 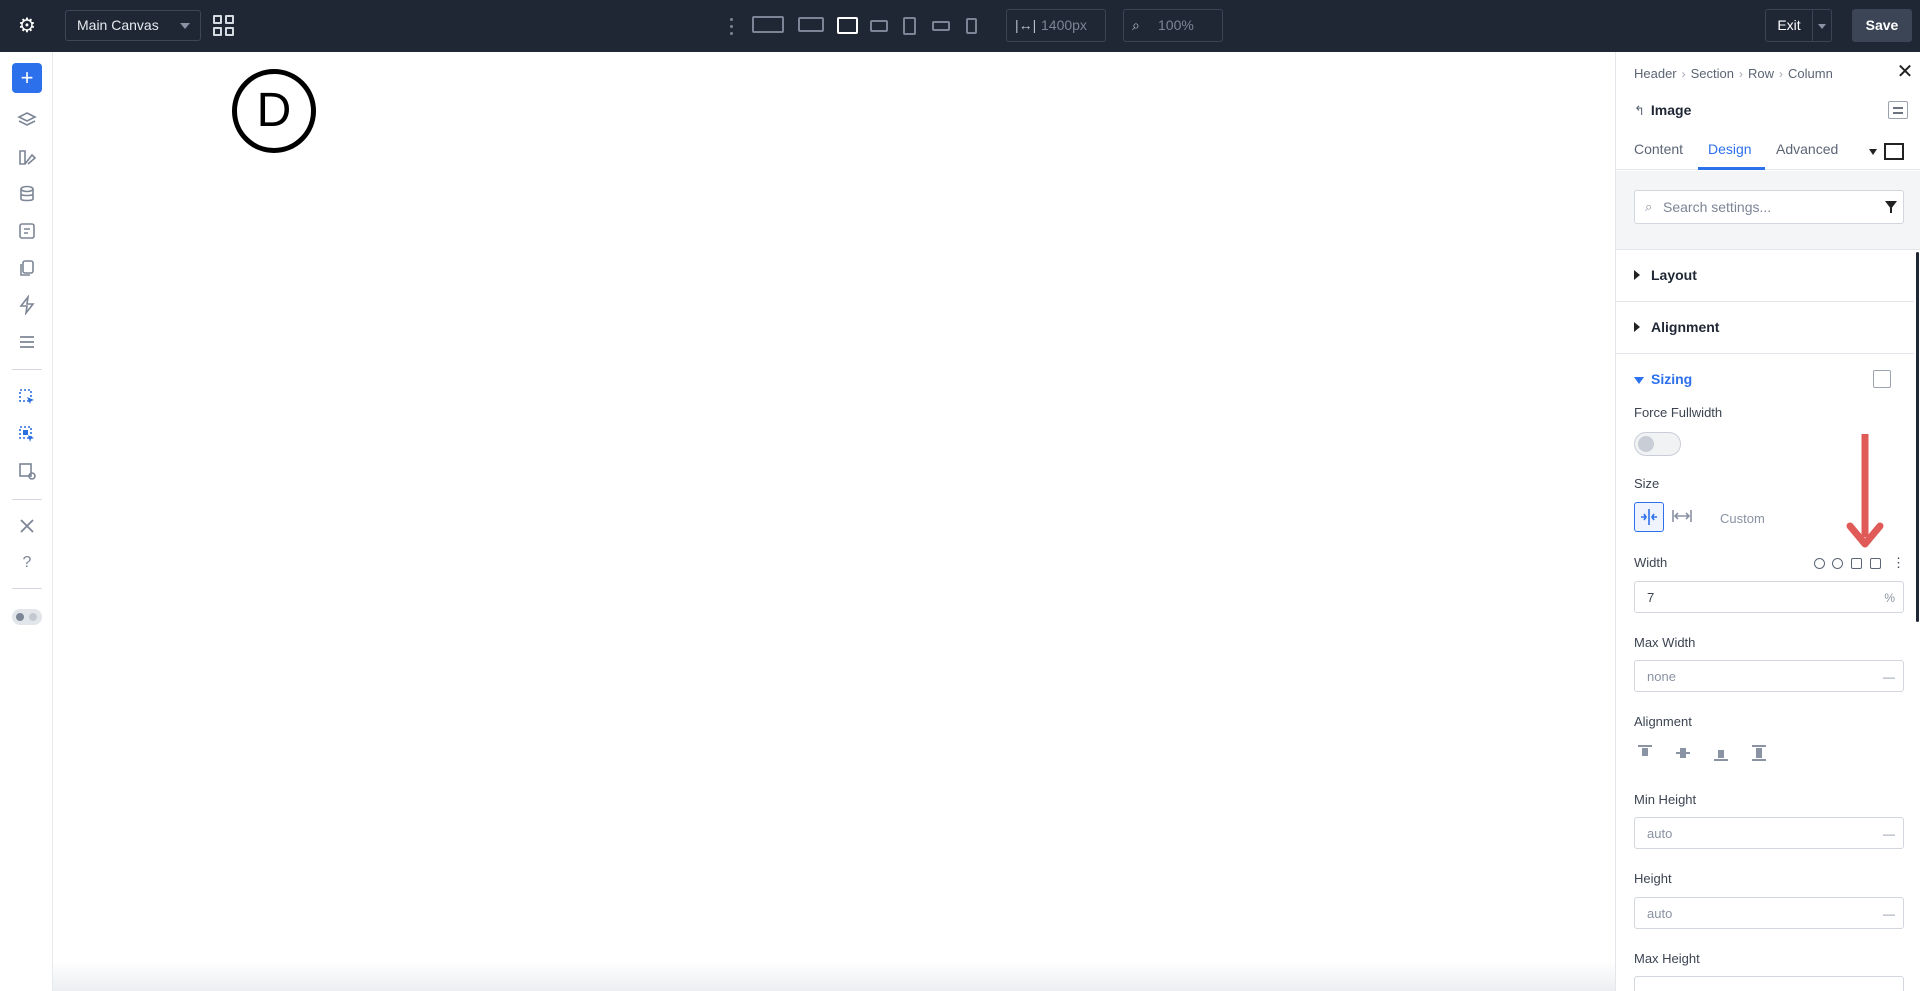 I want to click on close-icon: ✕, so click(x=1905, y=72).